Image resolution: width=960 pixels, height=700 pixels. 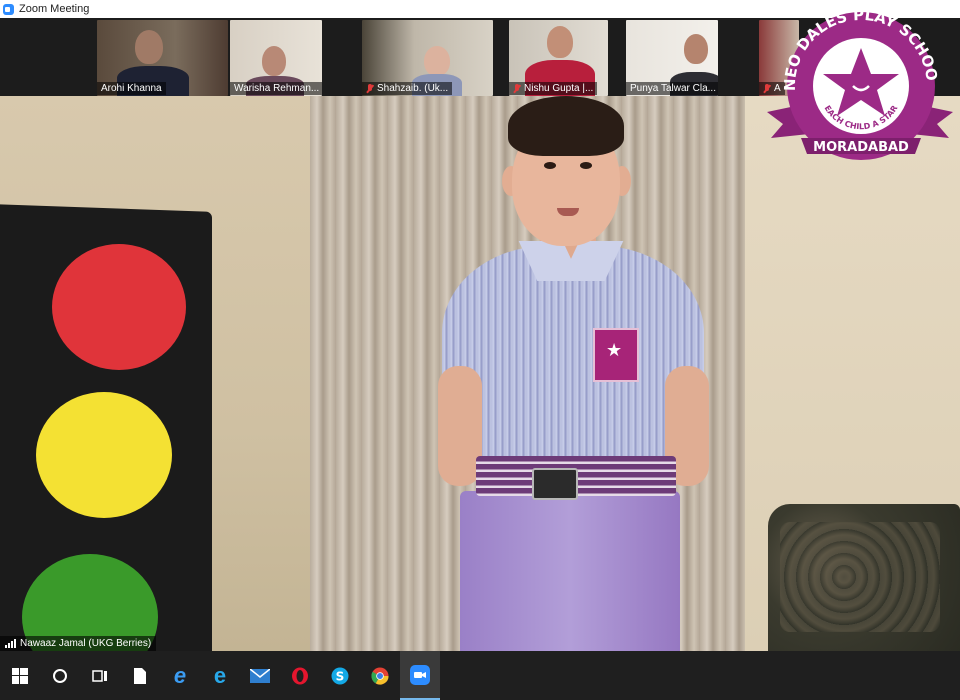 I want to click on edge-icon: e, so click(x=180, y=675).